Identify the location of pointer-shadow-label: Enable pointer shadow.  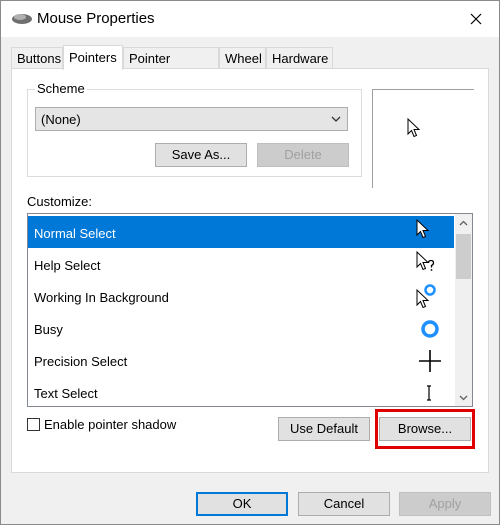
(110, 424).